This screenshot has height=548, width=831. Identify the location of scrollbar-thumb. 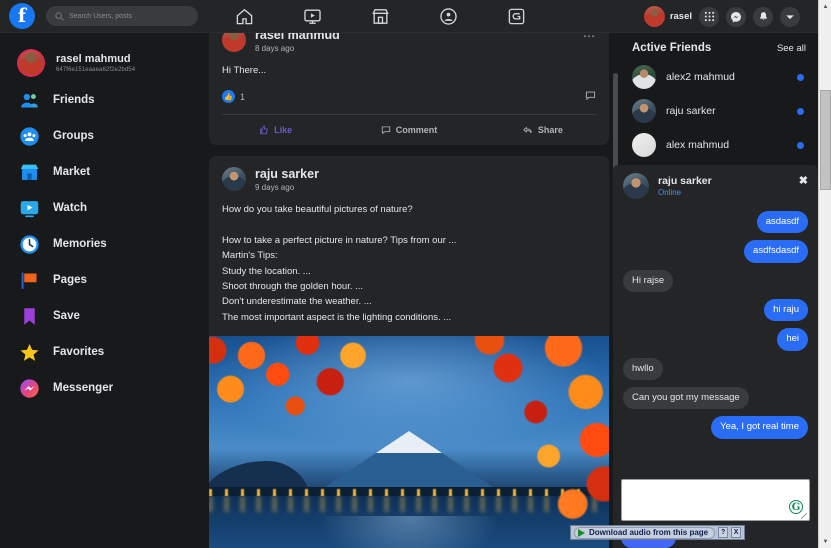
(825, 140).